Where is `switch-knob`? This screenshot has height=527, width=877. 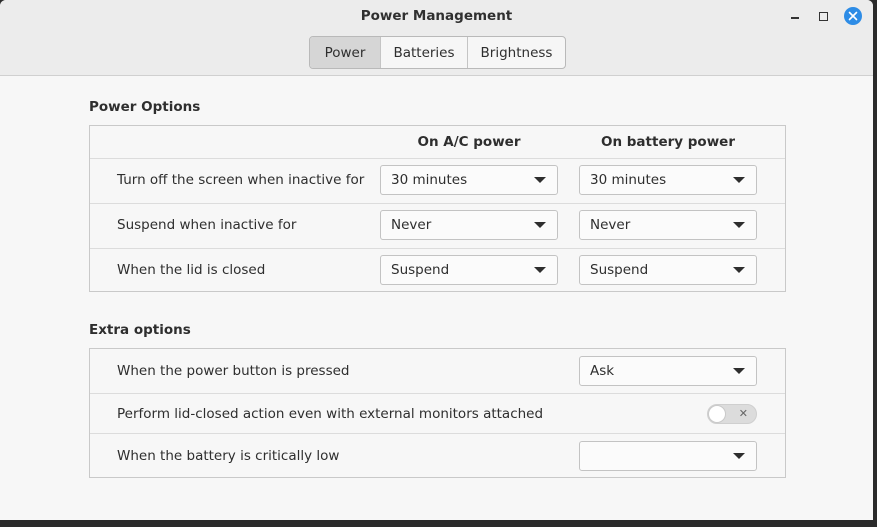
switch-knob is located at coordinates (717, 414).